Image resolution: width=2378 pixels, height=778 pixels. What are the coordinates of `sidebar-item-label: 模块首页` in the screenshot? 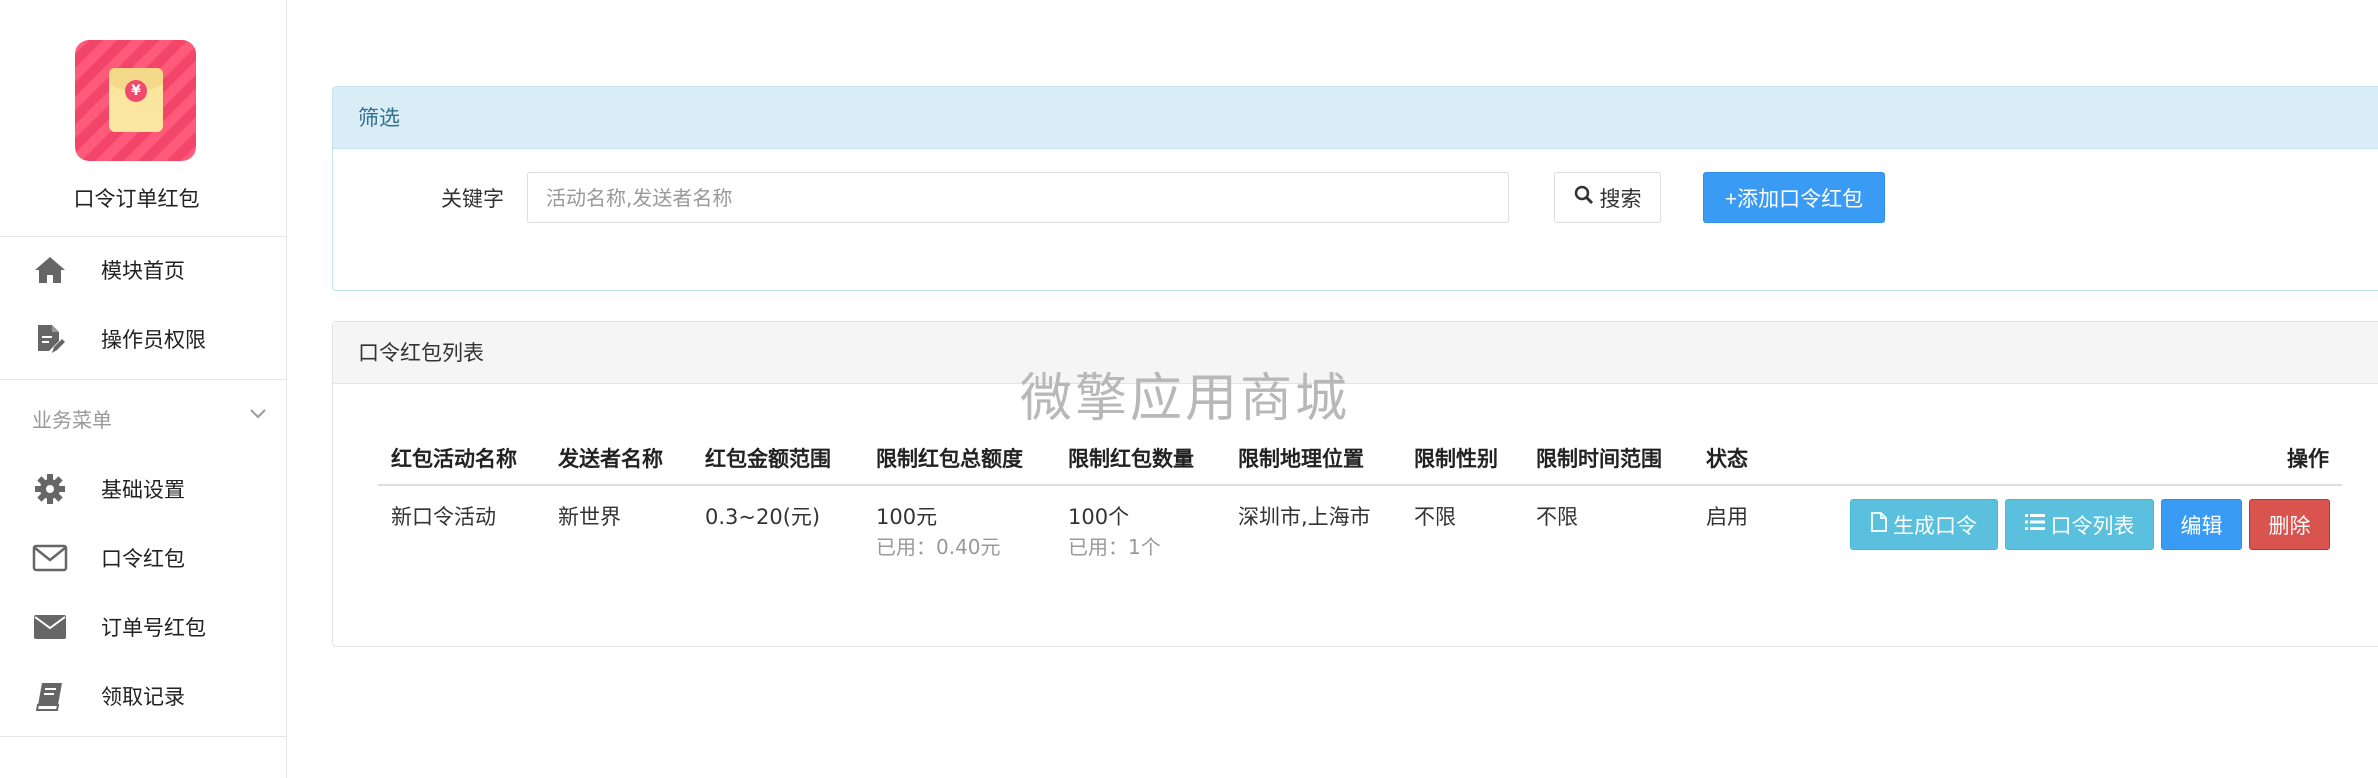 It's located at (143, 271).